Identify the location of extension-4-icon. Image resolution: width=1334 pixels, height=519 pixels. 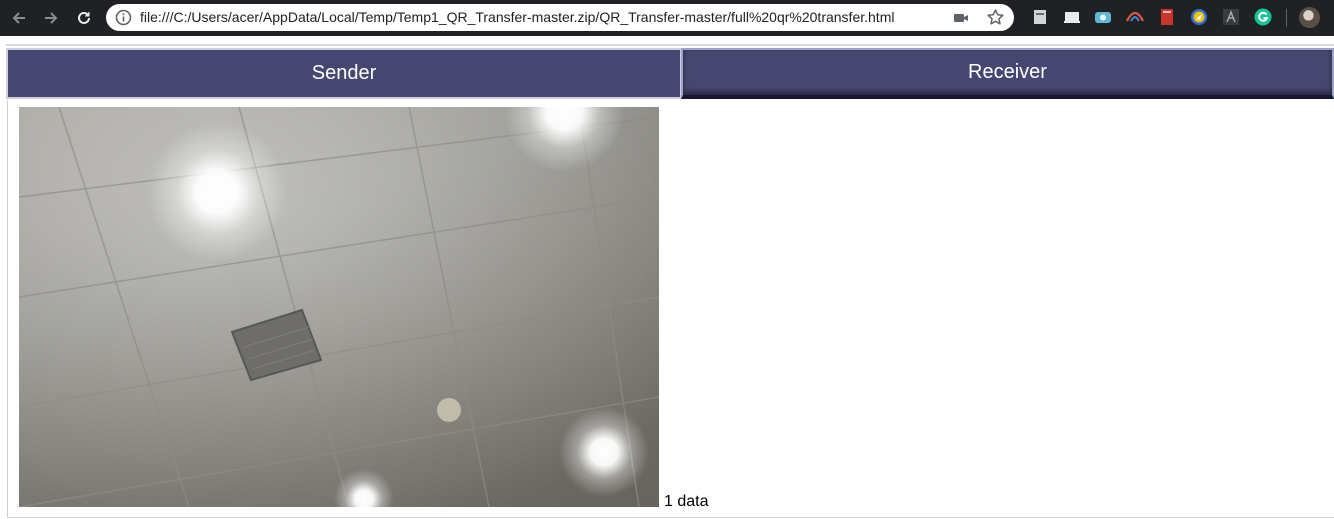
(1135, 17).